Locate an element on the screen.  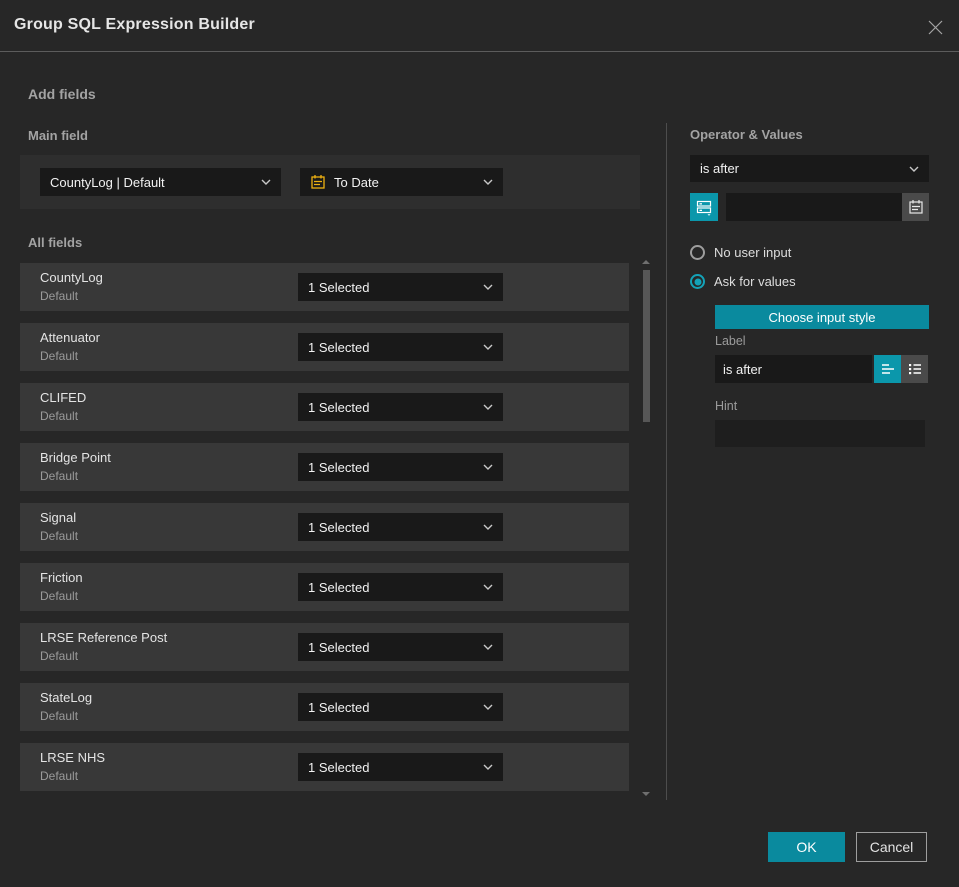
field-name: CLIFED is located at coordinates (63, 397).